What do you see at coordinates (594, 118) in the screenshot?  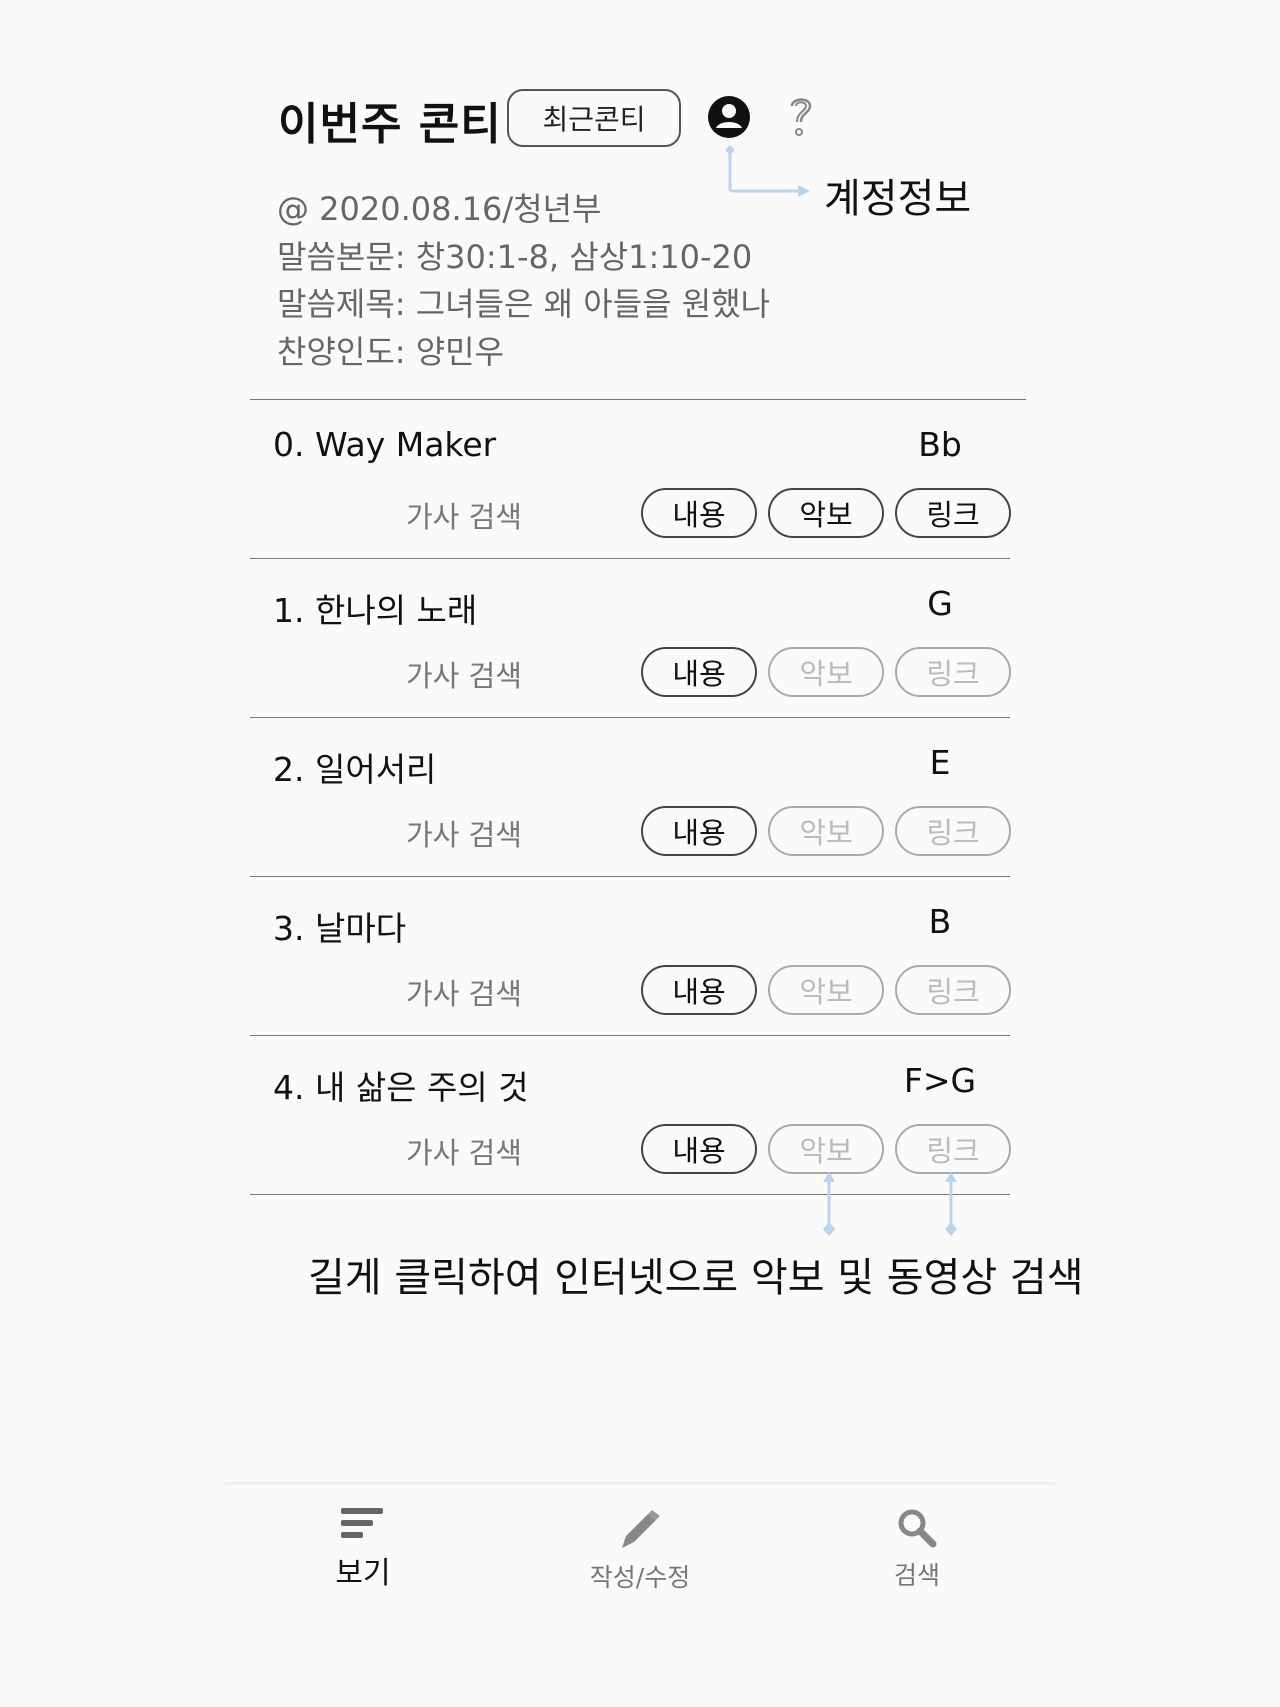 I see `recent-conti-button: 최근콘티` at bounding box center [594, 118].